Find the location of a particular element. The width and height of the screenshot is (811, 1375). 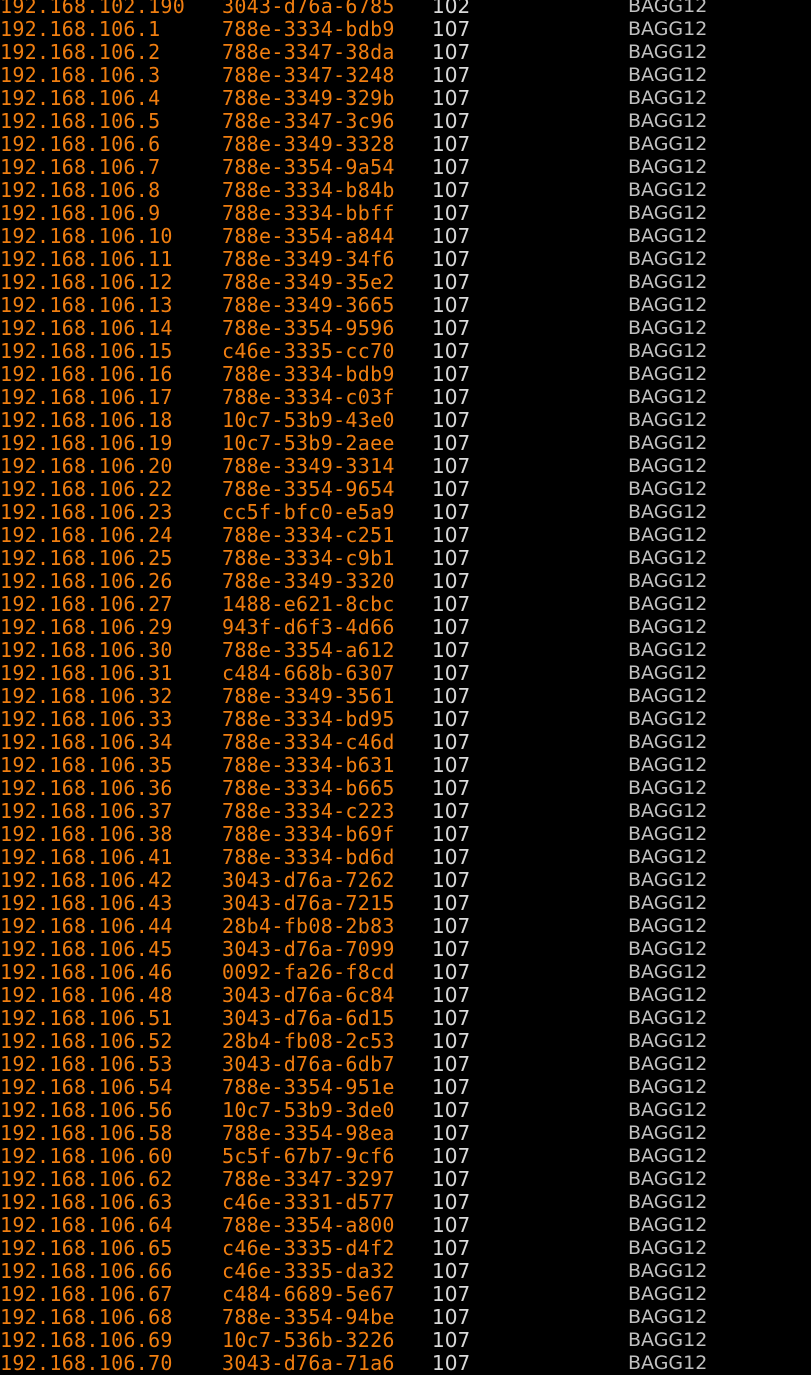

ip-address: 192.168.106.69 is located at coordinates (86, 1340).